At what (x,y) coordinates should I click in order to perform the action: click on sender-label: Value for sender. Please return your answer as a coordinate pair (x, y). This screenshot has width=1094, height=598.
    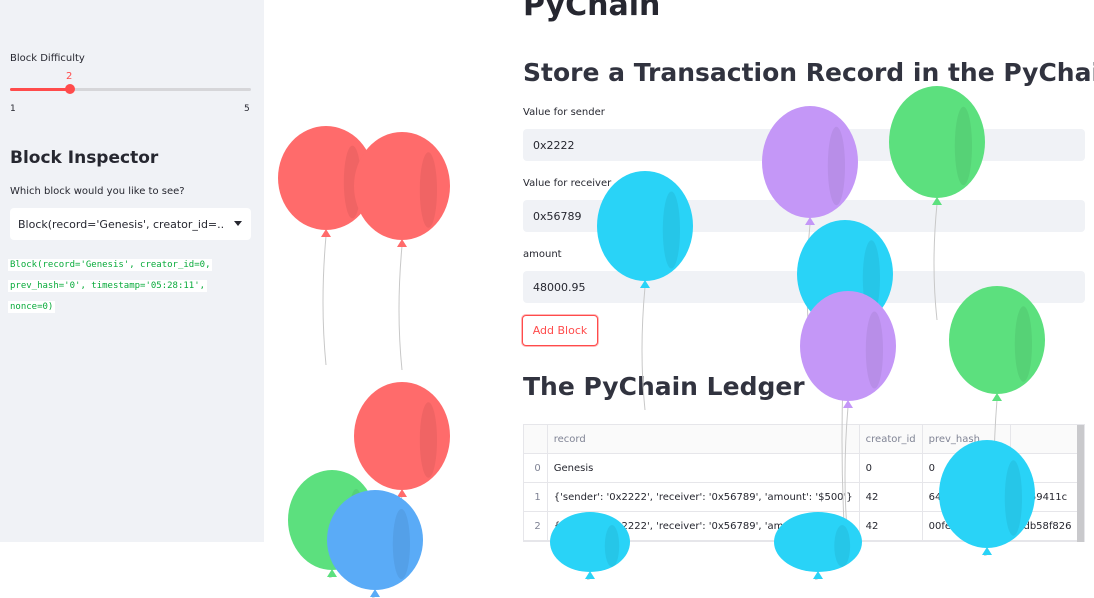
    Looking at the image, I should click on (564, 112).